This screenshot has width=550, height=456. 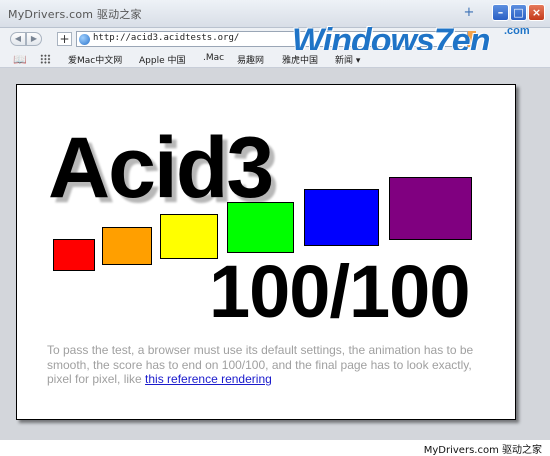 I want to click on color-box-red, so click(x=74, y=255).